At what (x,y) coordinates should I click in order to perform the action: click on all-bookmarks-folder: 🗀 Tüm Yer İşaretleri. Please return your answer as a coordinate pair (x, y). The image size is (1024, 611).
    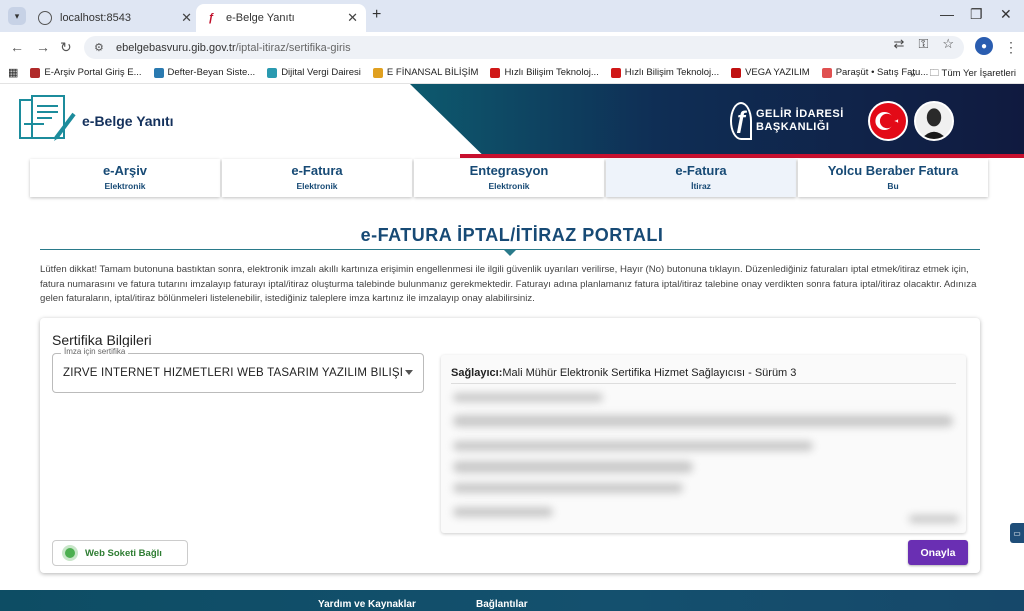
    Looking at the image, I should click on (973, 74).